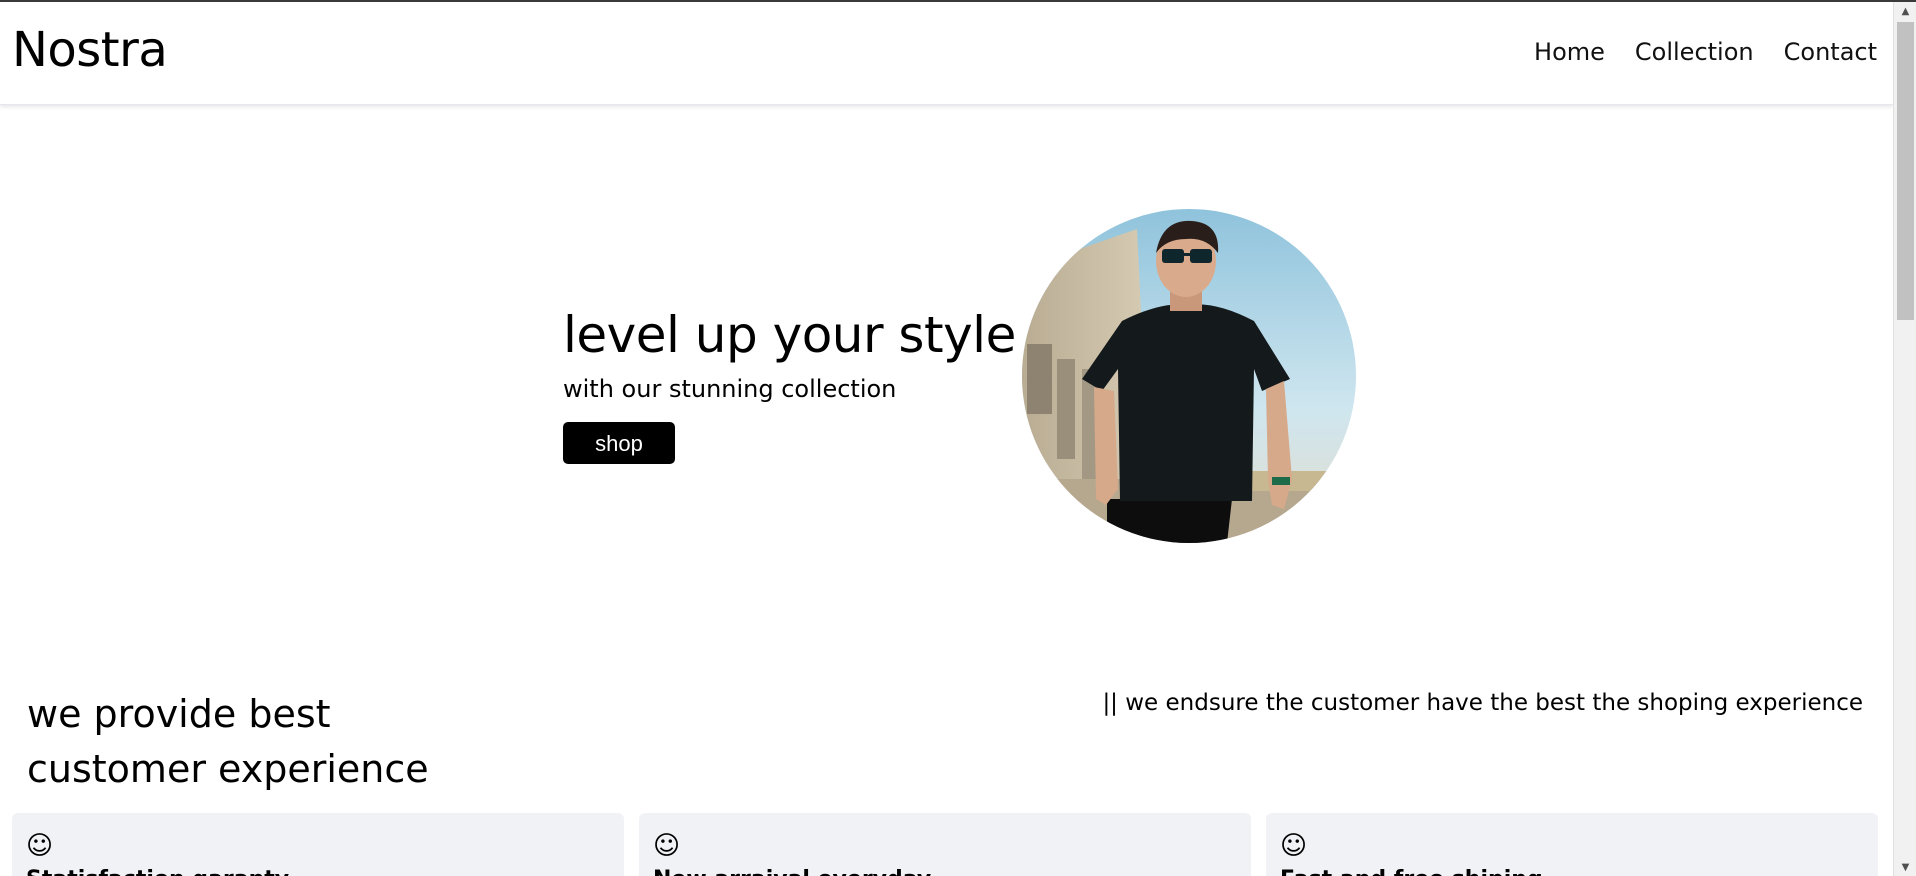 Image resolution: width=1916 pixels, height=876 pixels. I want to click on hero-image, so click(1189, 376).